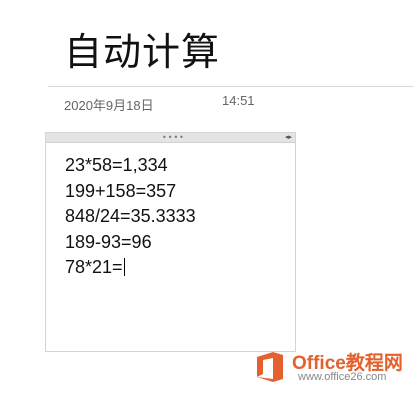  What do you see at coordinates (94, 267) in the screenshot?
I see `calc-line-text: 78*21=` at bounding box center [94, 267].